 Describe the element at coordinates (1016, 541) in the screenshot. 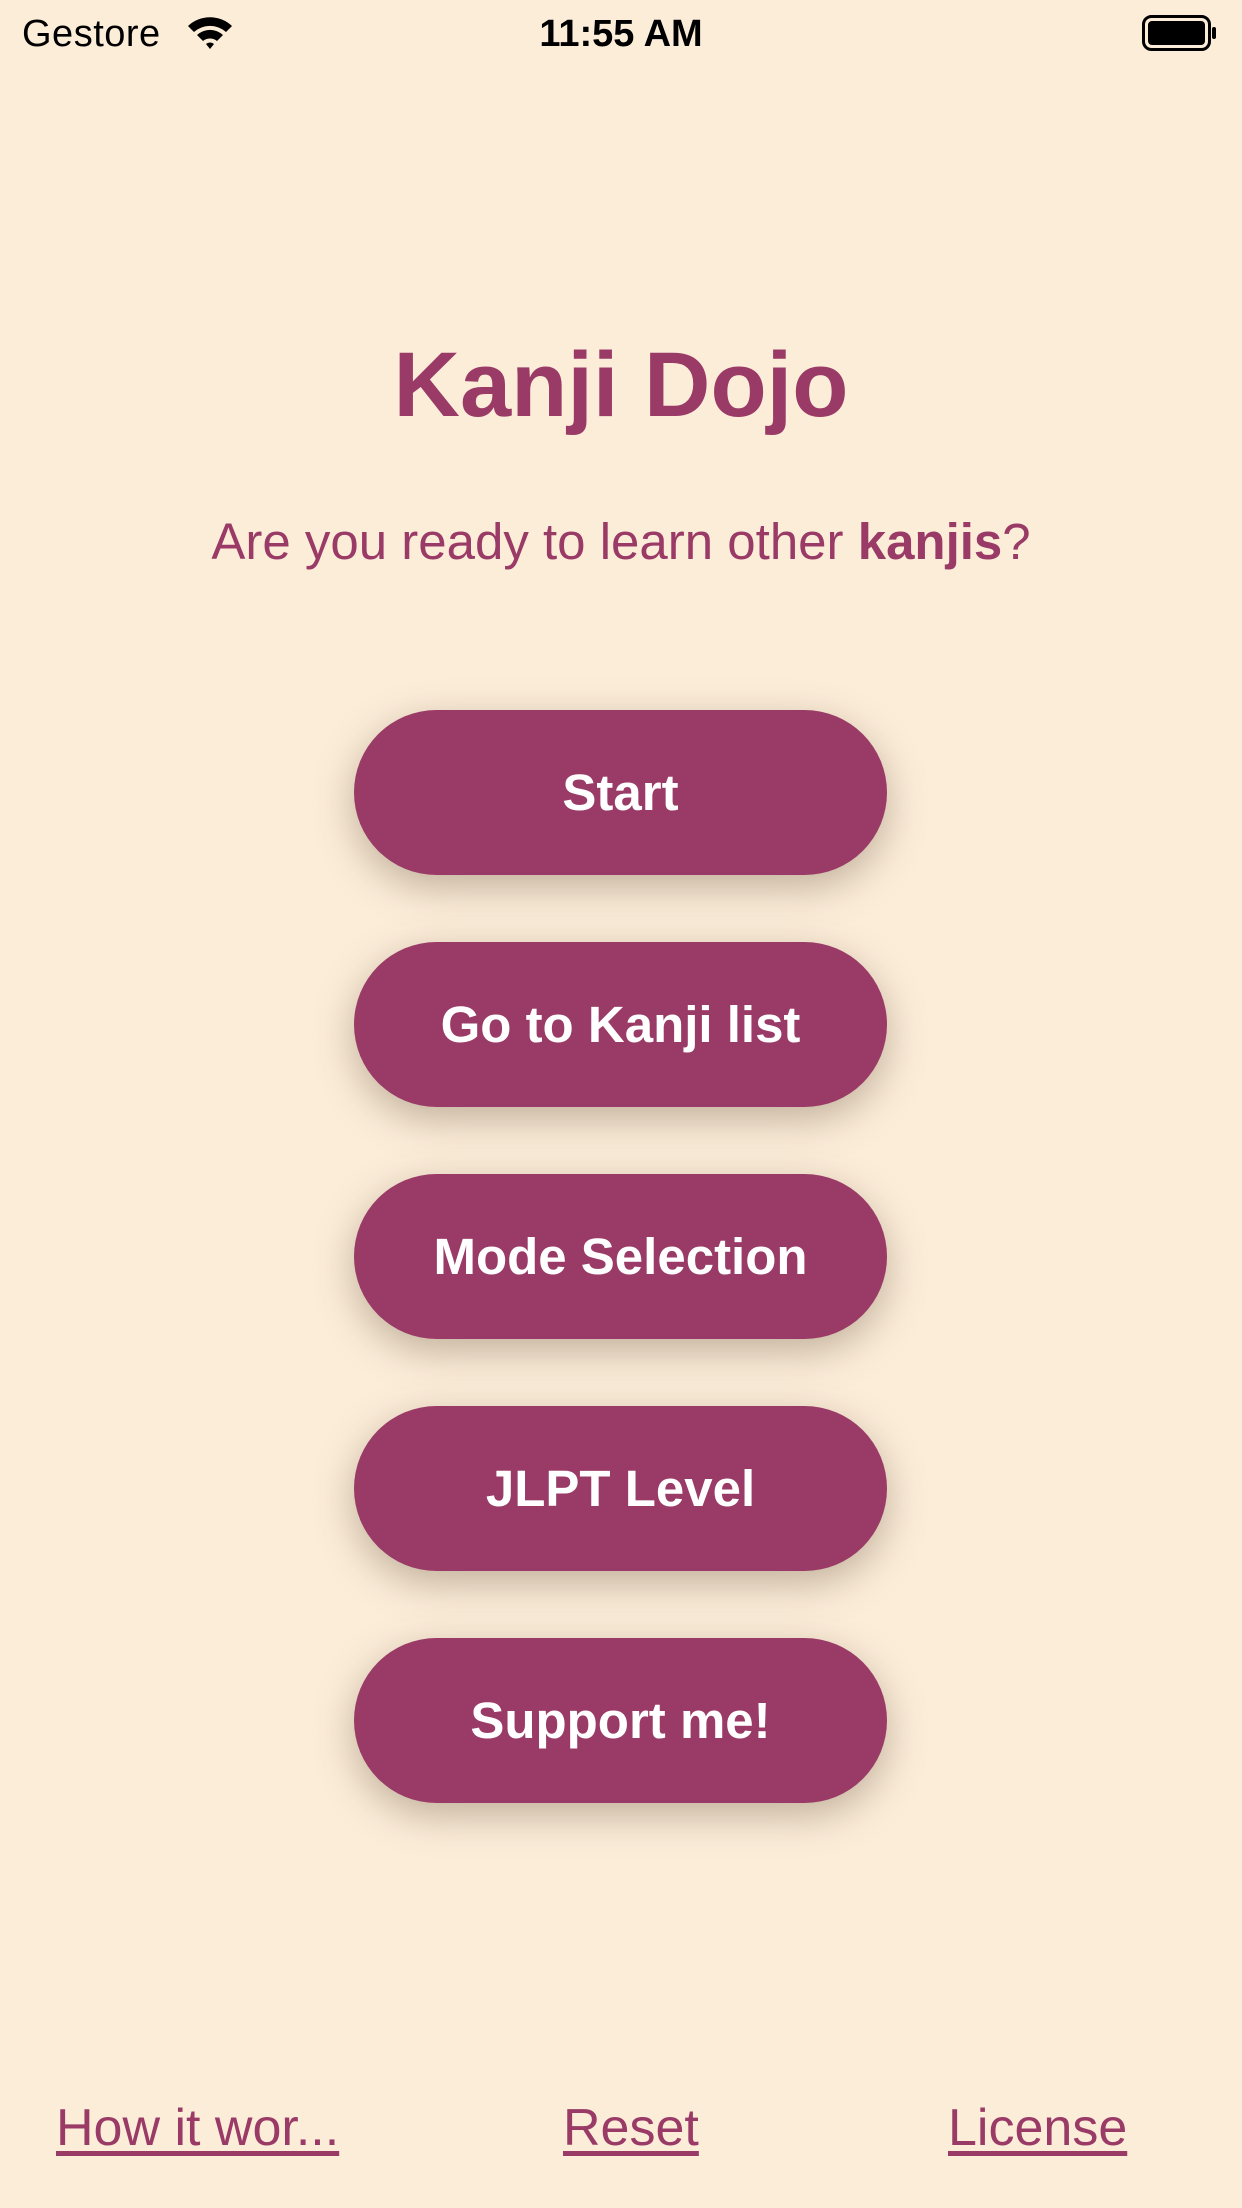

I see `subtitle-punctuation: ?` at that location.